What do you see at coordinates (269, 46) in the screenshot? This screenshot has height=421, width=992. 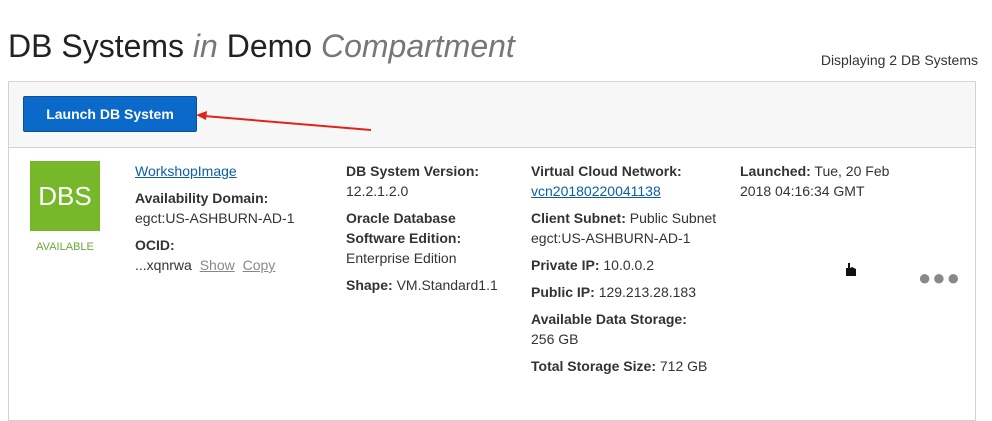 I see `title-compartment-name: Demo` at bounding box center [269, 46].